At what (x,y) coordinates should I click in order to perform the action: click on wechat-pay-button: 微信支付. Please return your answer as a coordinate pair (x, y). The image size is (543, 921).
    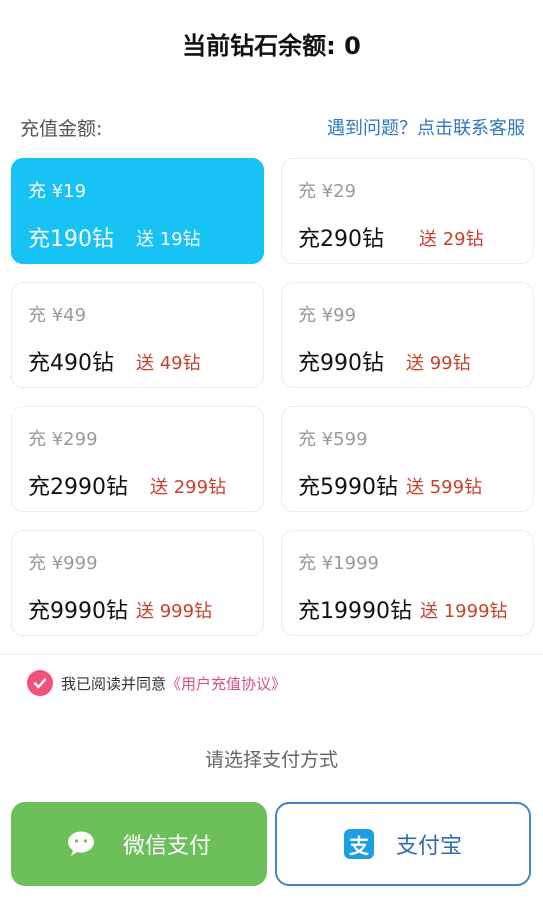
    Looking at the image, I should click on (139, 844).